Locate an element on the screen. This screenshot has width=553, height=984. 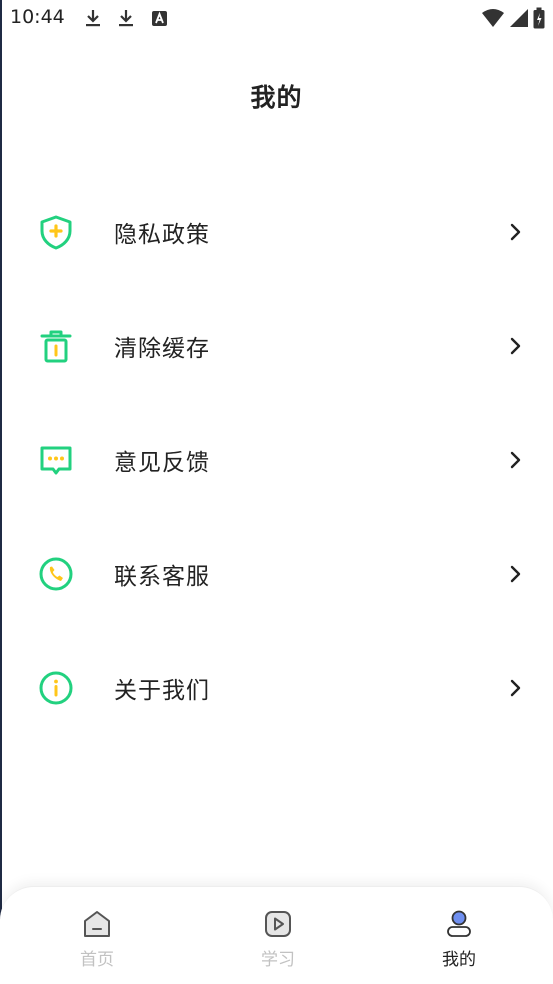
phone-icon is located at coordinates (56, 574).